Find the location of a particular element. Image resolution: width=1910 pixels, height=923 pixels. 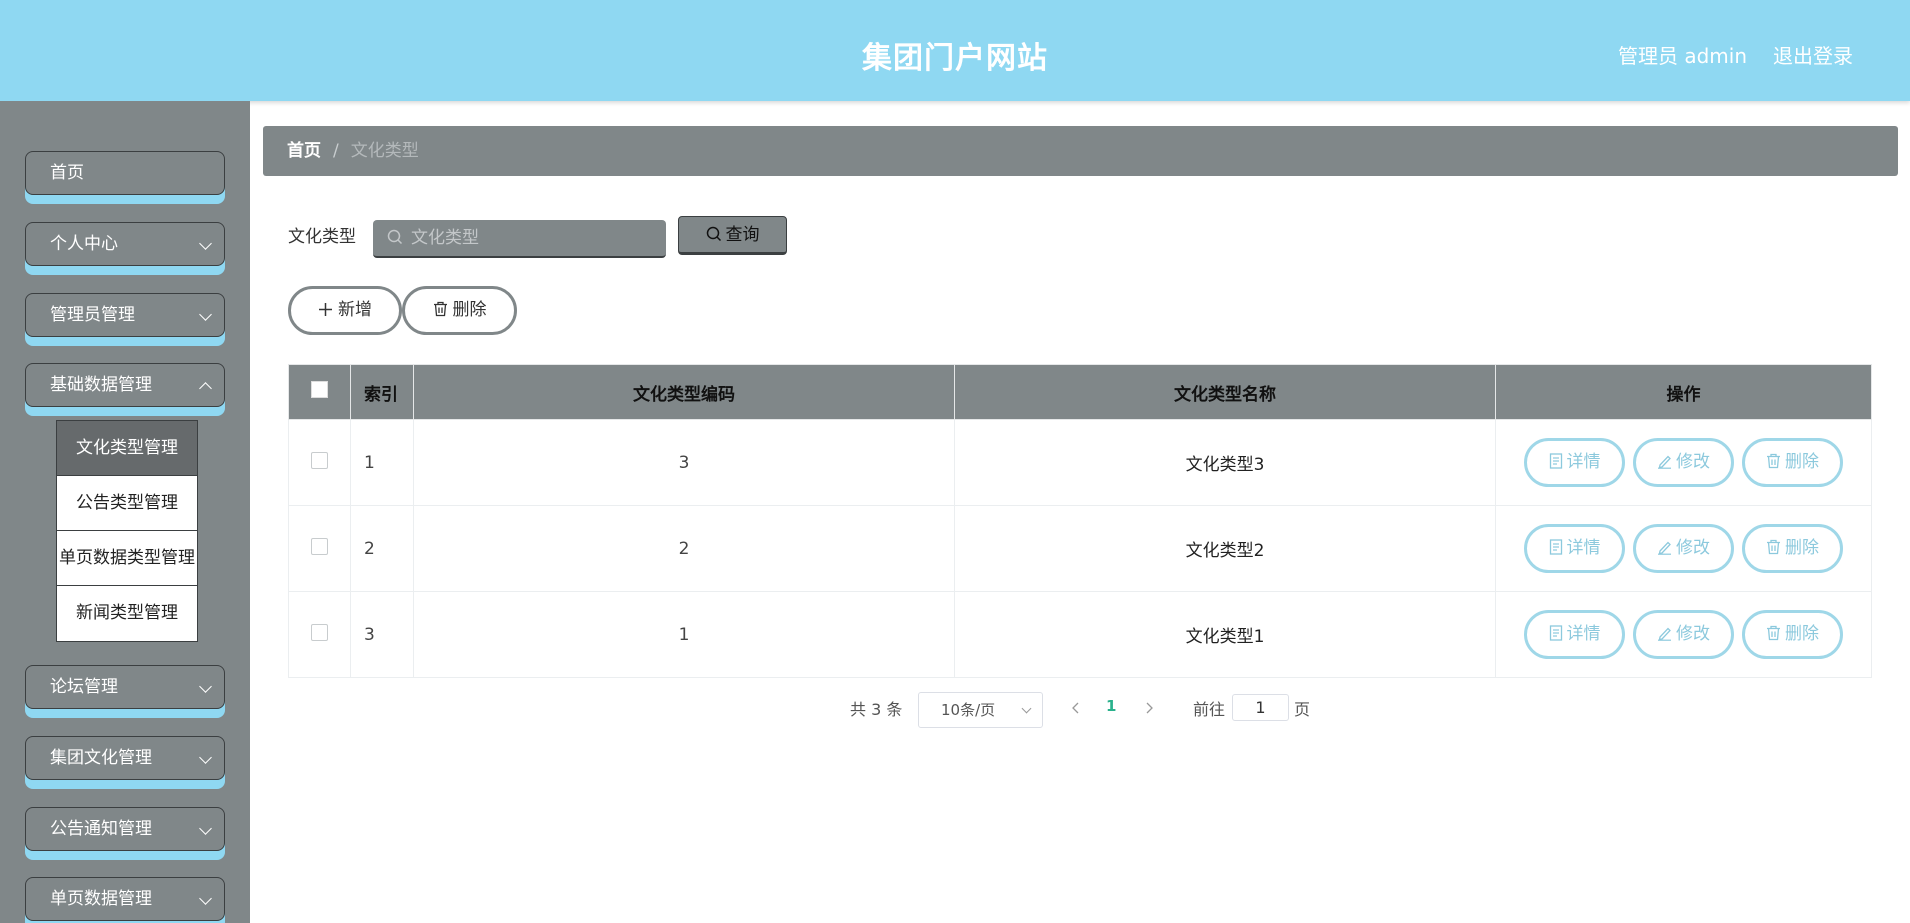

sidebar-submenu: 文化类型管理 公告类型管理 单页数据类型管理 新闻类型管理 is located at coordinates (127, 531).